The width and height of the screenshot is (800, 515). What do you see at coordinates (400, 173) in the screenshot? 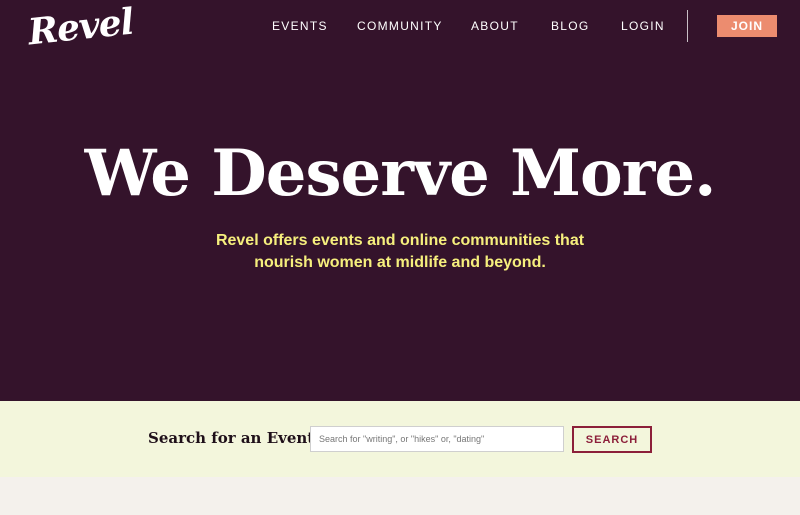
I see `hero-headline: We Deserve More.` at bounding box center [400, 173].